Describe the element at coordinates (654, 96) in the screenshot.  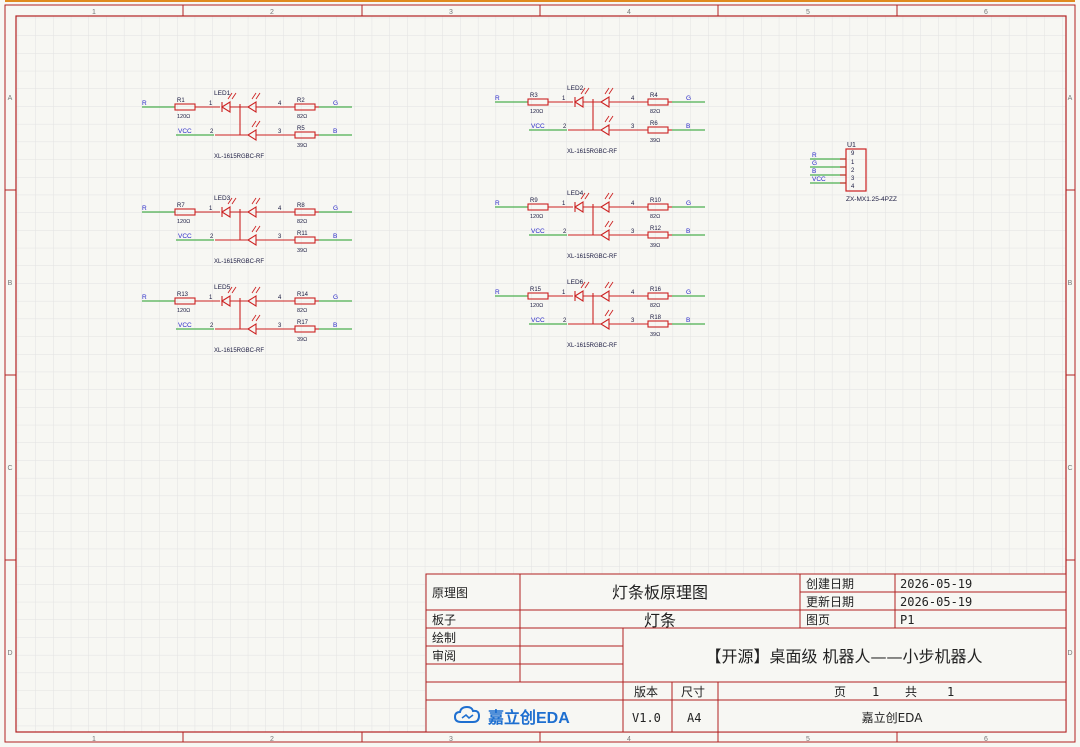
I see `resistor-ref: R4` at that location.